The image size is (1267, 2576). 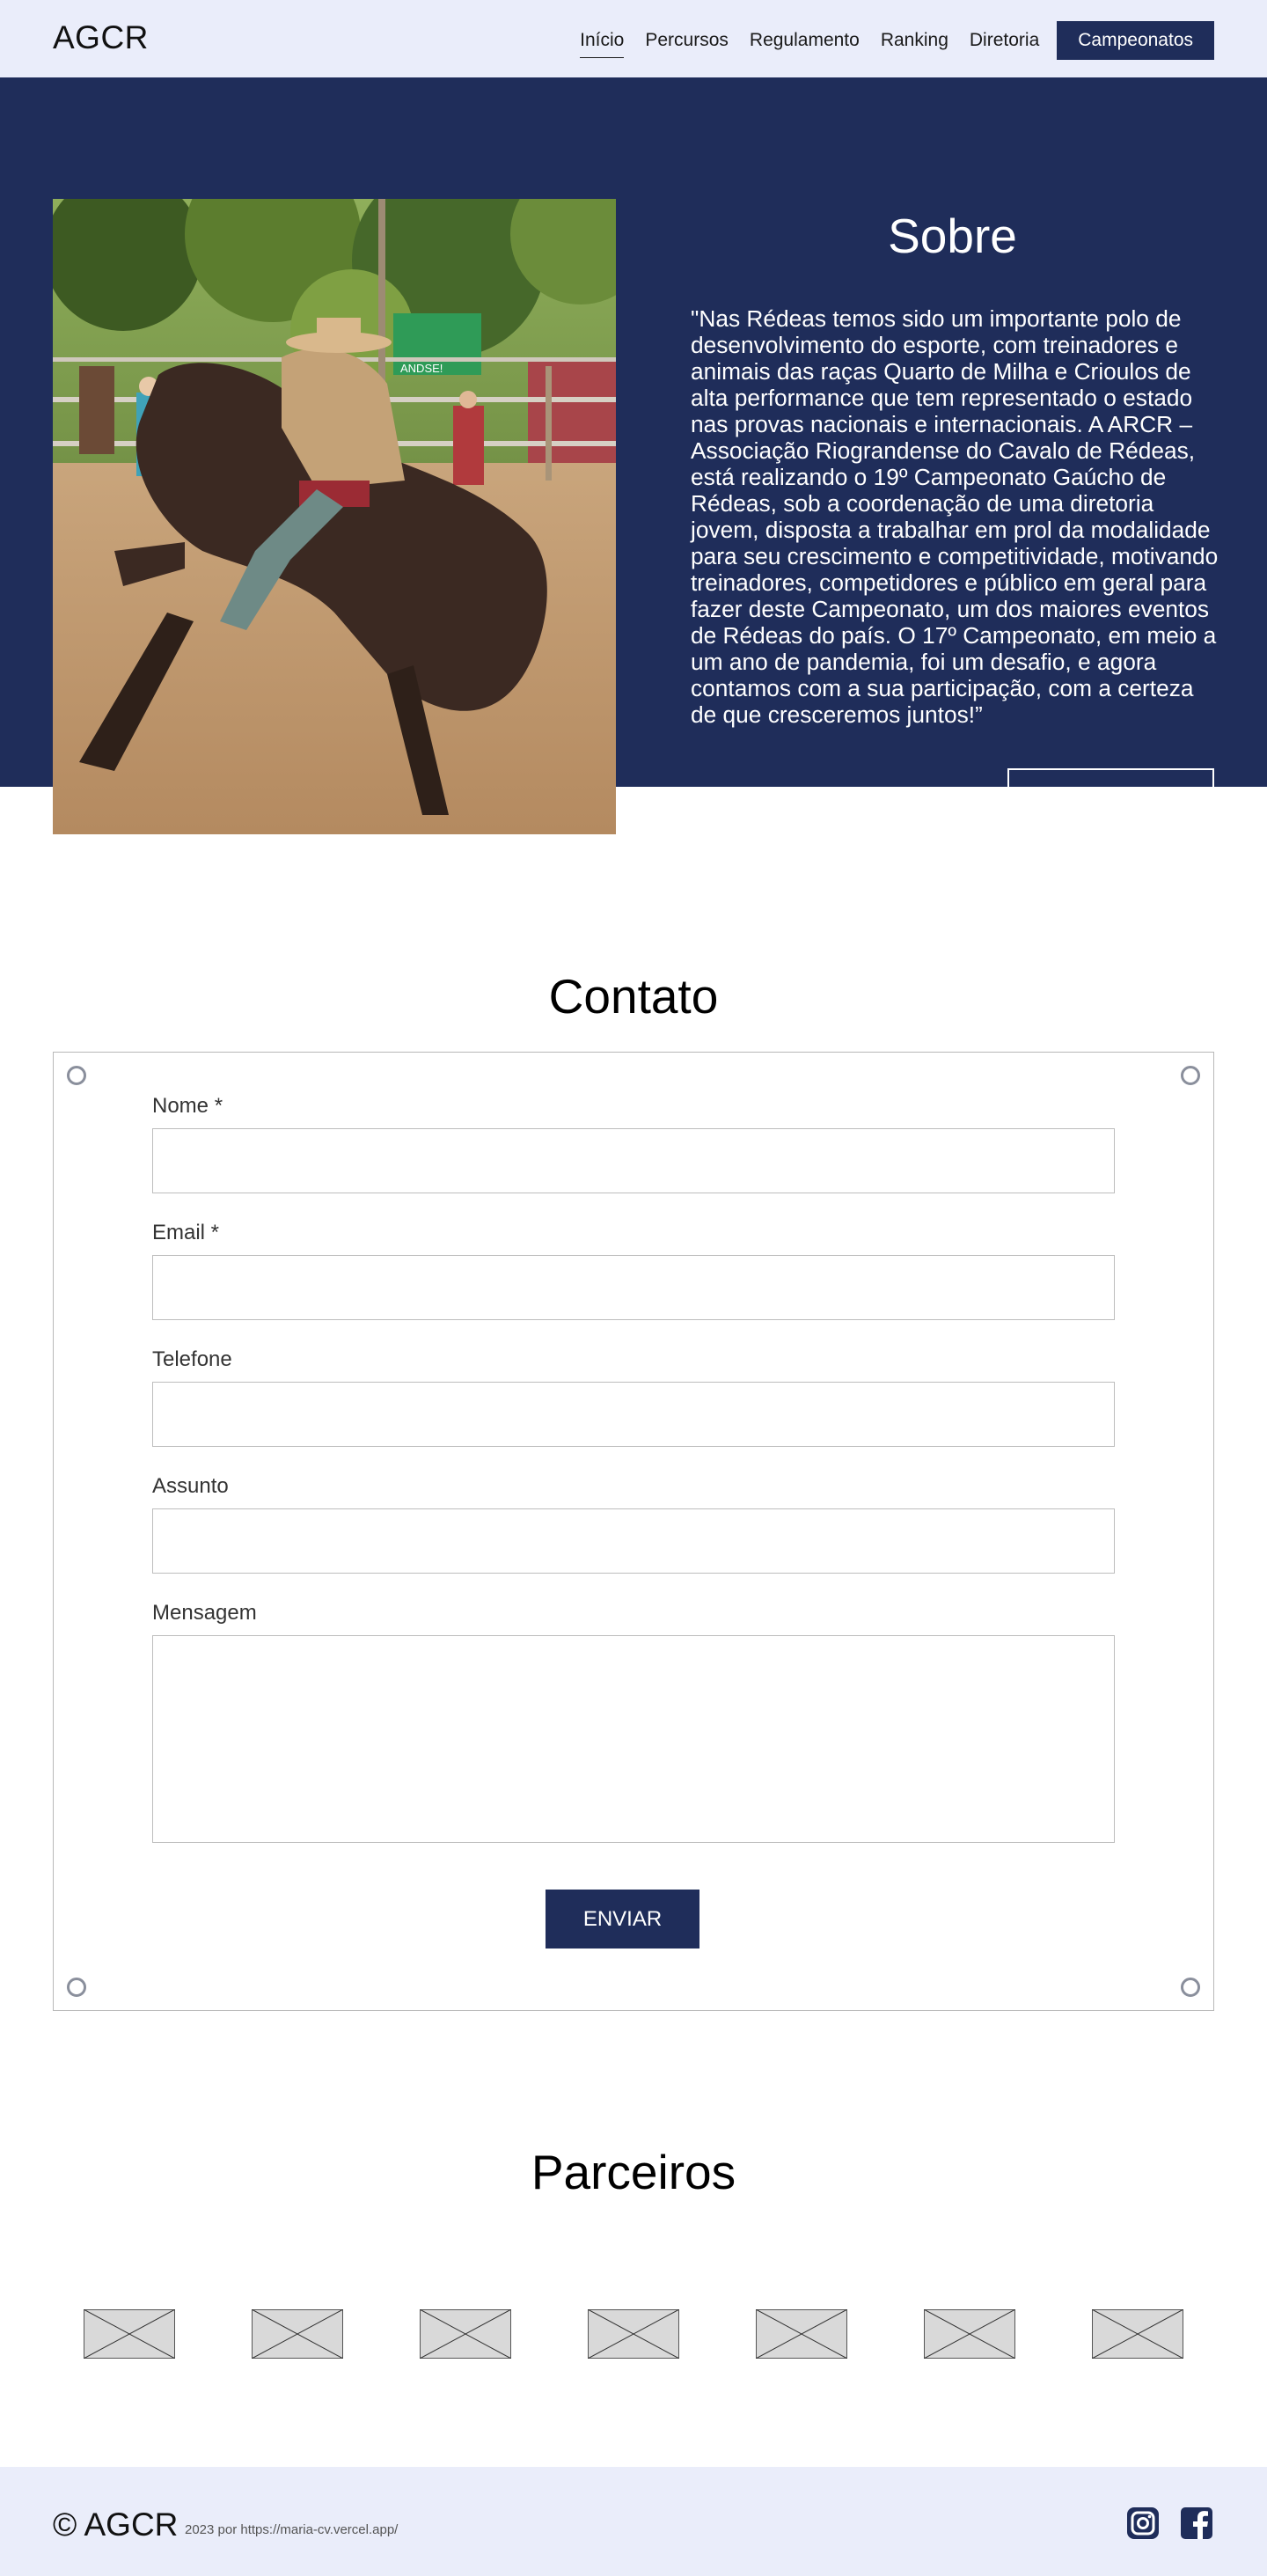 I want to click on nav-link-percursos: Percursos, so click(x=687, y=40).